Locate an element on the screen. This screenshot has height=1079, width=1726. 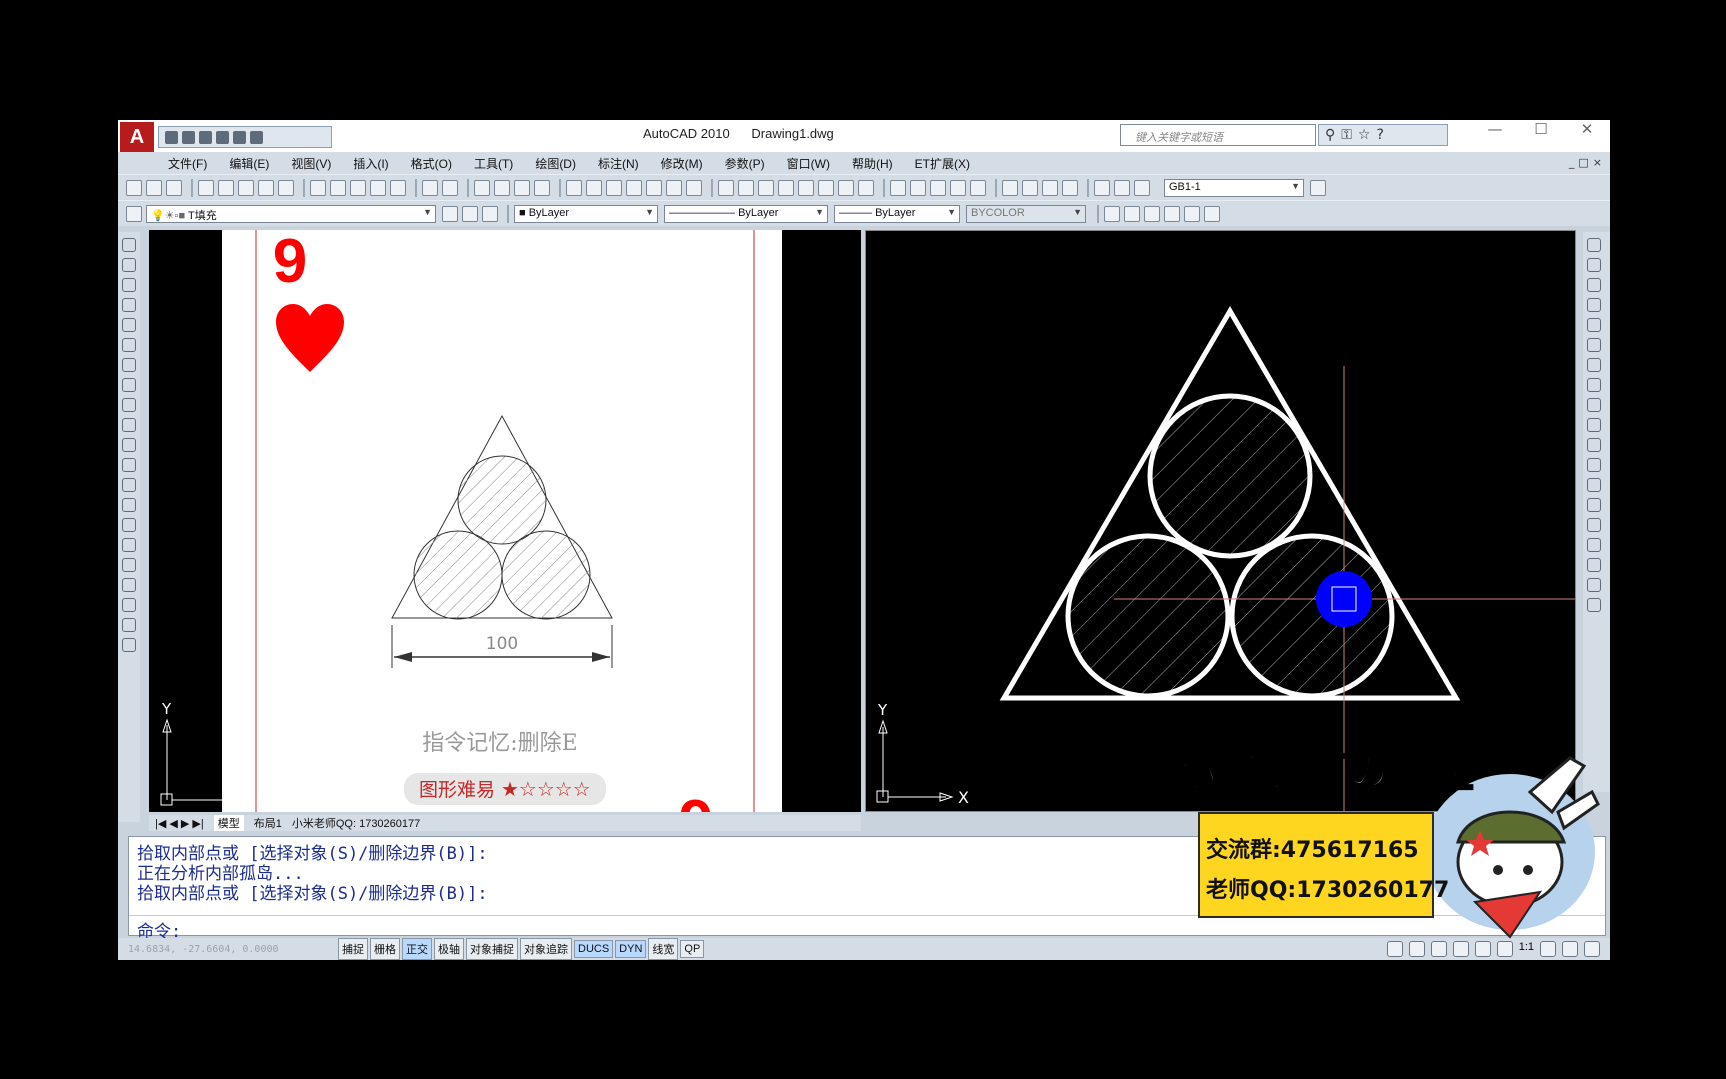
ducs-toggle: DUCS is located at coordinates (594, 949).